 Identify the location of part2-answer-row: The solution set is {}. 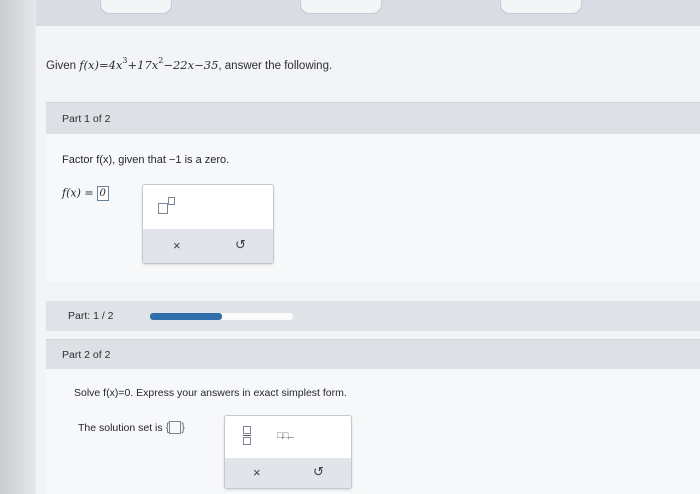
(133, 428).